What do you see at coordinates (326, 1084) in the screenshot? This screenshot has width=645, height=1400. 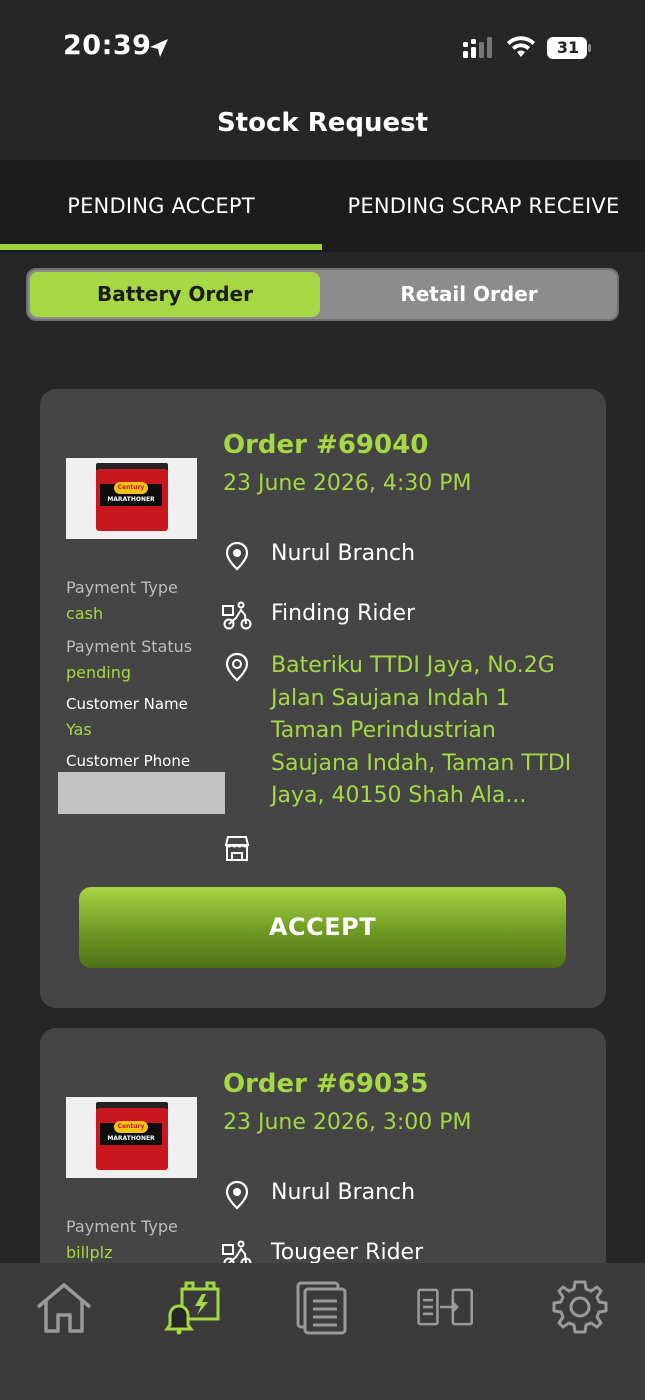 I see `order-number: Order #69035` at bounding box center [326, 1084].